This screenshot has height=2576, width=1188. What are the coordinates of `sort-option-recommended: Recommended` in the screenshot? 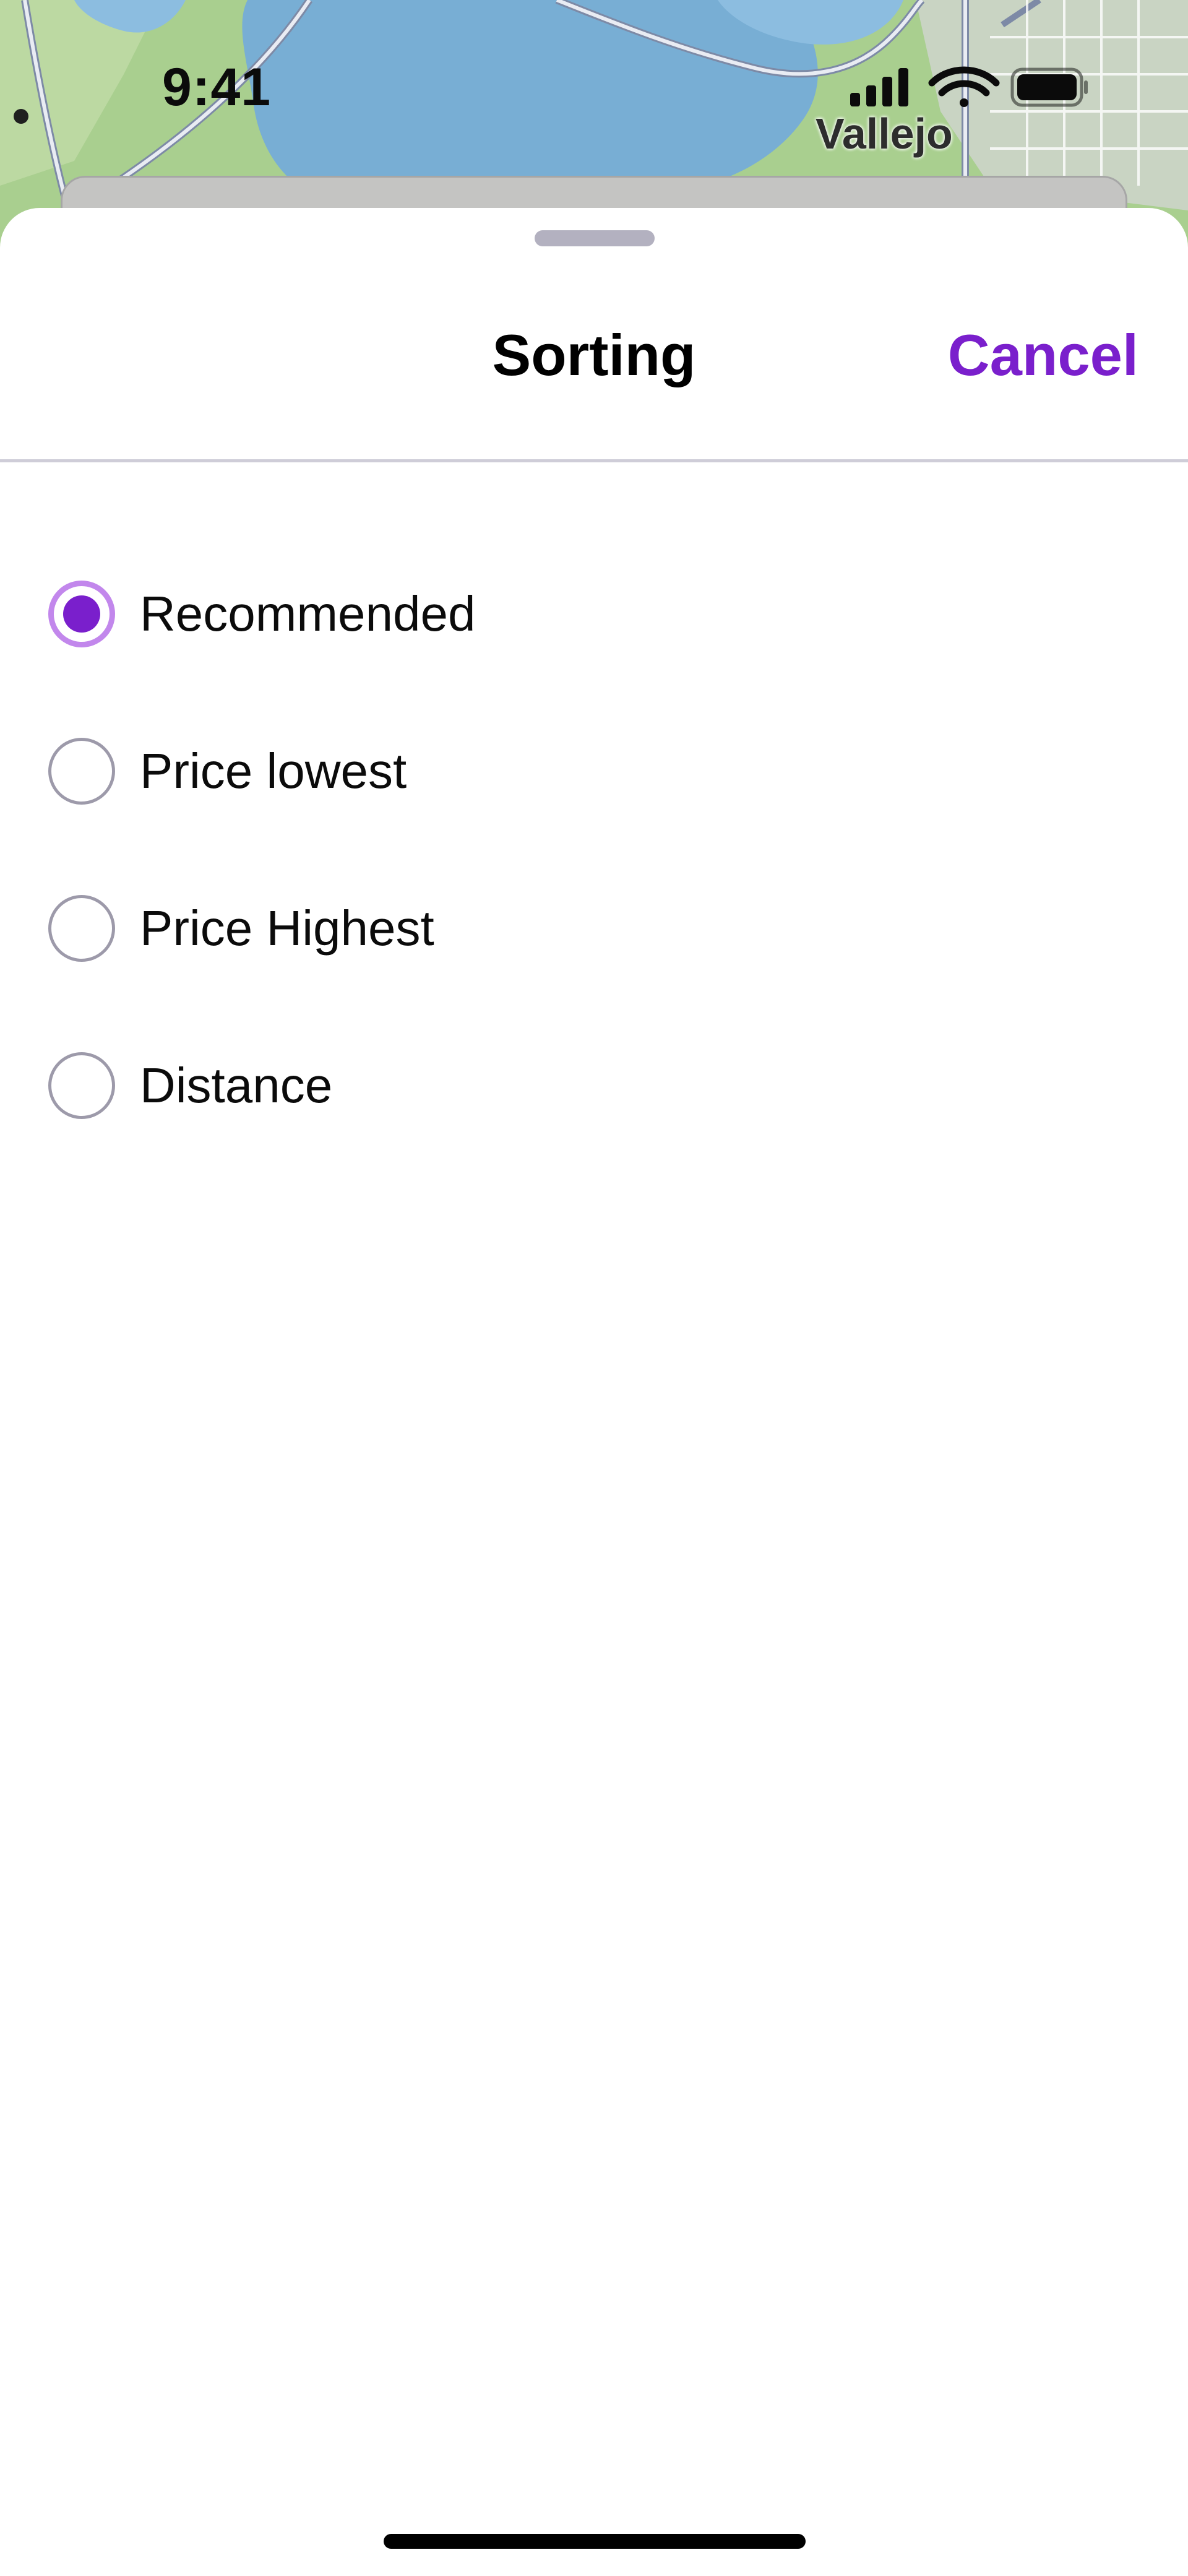 It's located at (592, 614).